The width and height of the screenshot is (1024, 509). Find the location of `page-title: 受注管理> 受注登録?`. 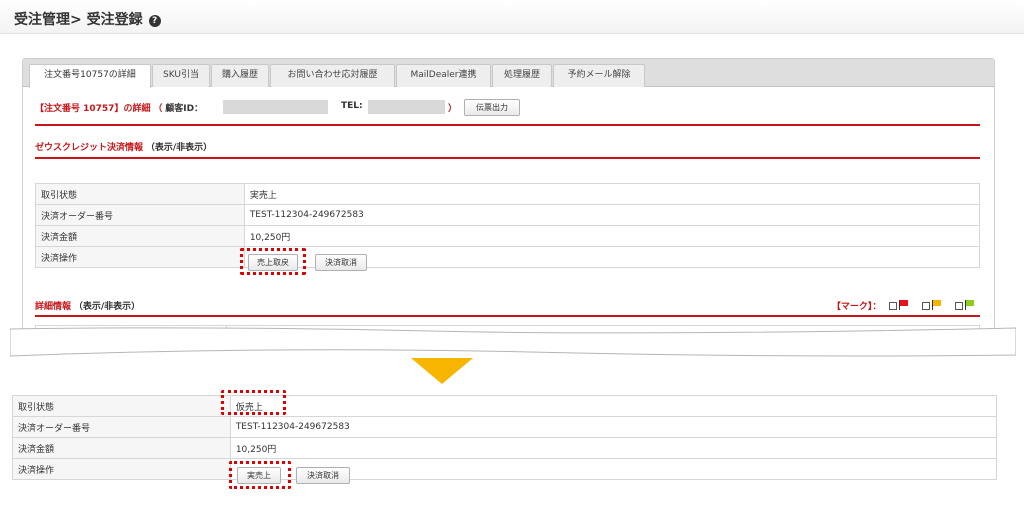

page-title: 受注管理> 受注登録? is located at coordinates (87, 19).